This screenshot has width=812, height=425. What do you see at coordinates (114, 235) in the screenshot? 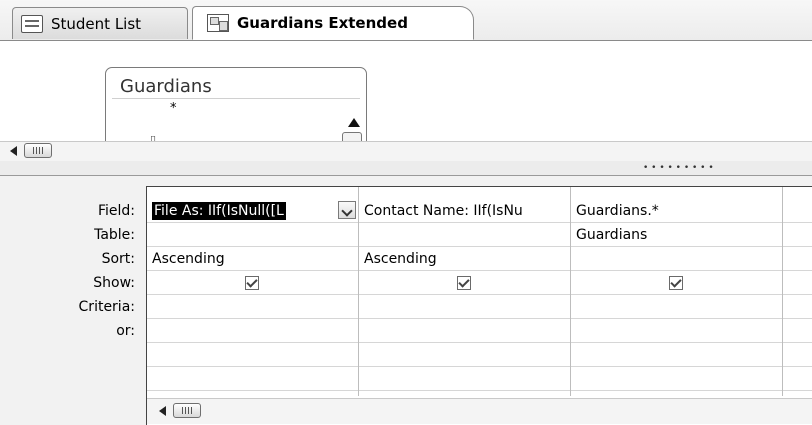
I see `row-label-table: Table:` at bounding box center [114, 235].